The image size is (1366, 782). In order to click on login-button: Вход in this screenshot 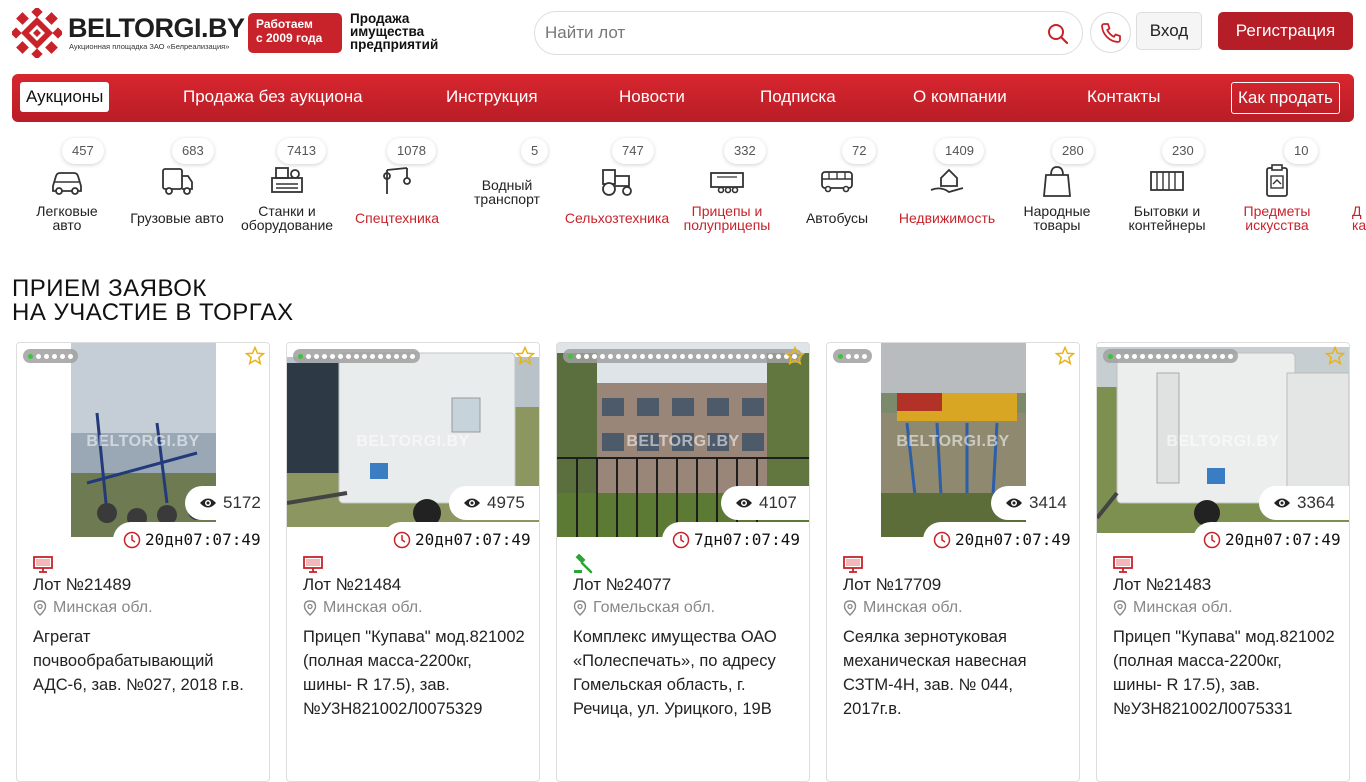, I will do `click(1169, 31)`.